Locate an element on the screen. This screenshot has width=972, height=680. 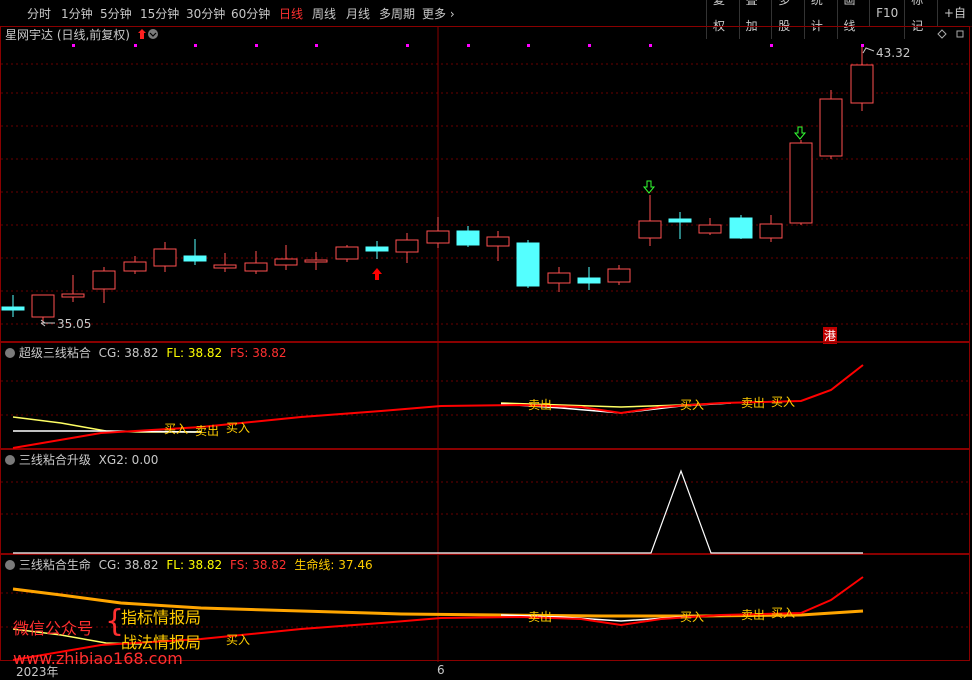
pane3-cg: CG: 38.82 is located at coordinates (128, 565).